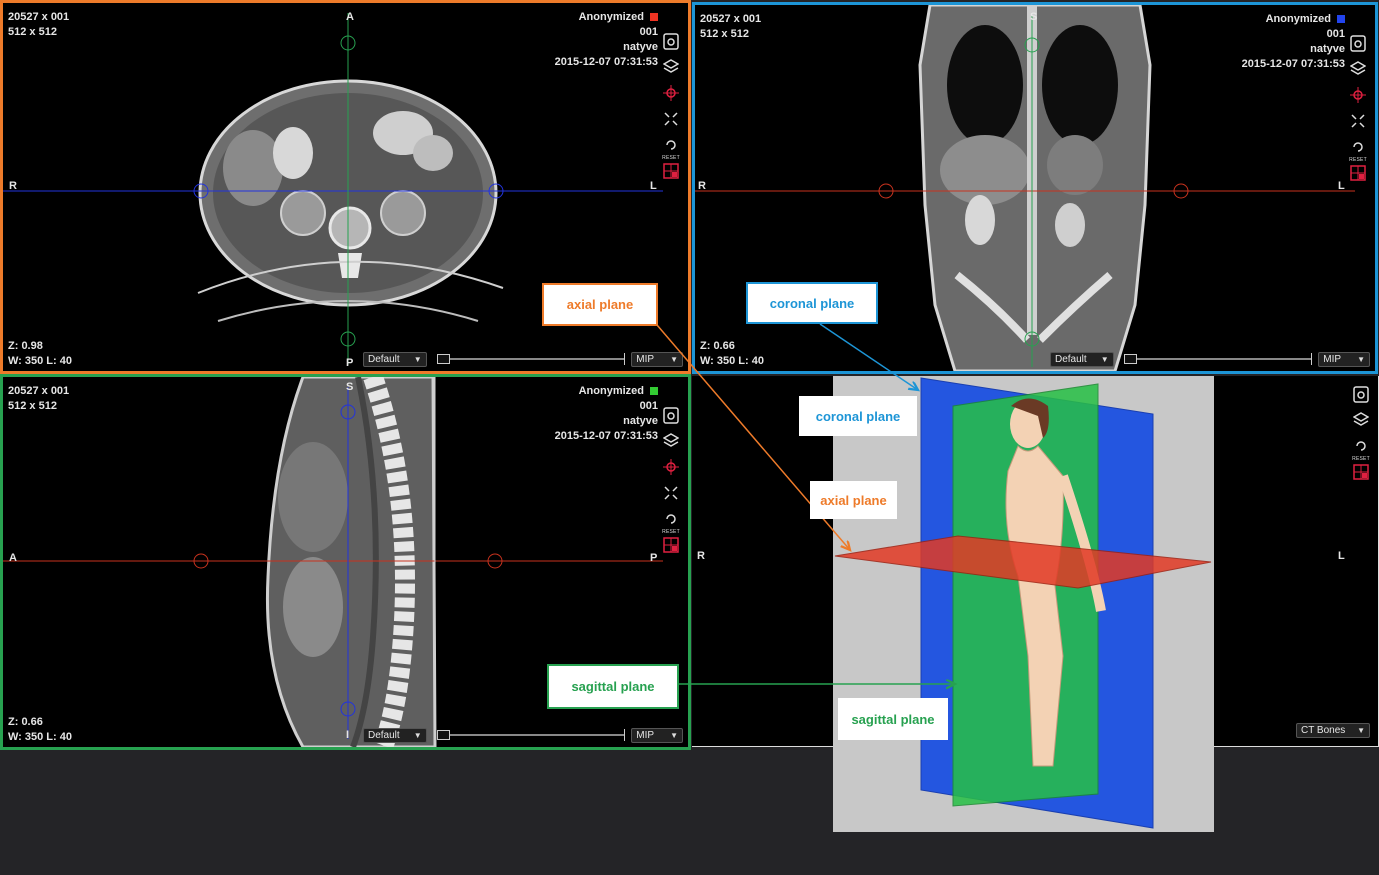 The height and width of the screenshot is (875, 1379). Describe the element at coordinates (853, 500) in the screenshot. I see `diagram-axial-label: axial plane` at that location.